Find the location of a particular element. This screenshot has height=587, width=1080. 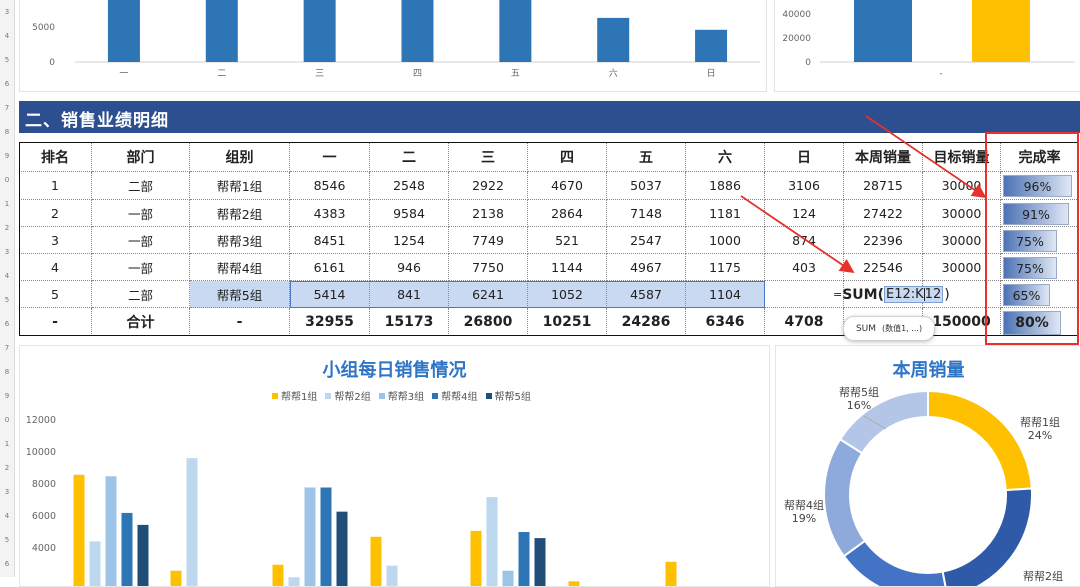

table-cell: 22546 is located at coordinates (883, 267).